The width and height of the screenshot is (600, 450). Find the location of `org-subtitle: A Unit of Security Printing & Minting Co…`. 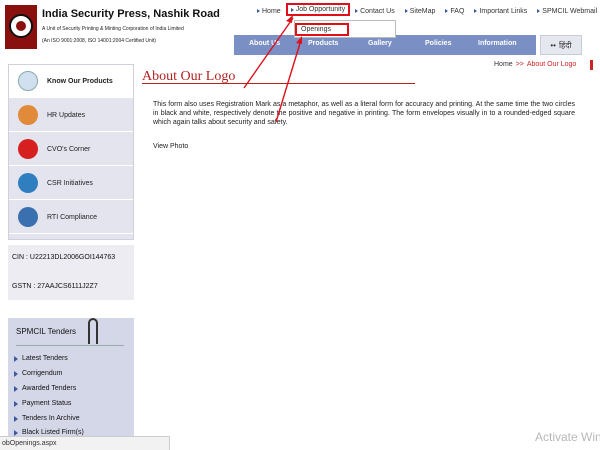

org-subtitle: A Unit of Security Printing & Minting Co… is located at coordinates (113, 29).